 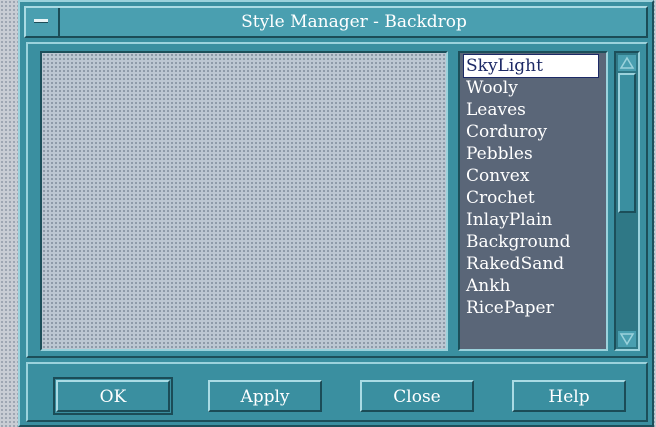 I want to click on list-item-pebbles: Pebbles, so click(x=499, y=154).